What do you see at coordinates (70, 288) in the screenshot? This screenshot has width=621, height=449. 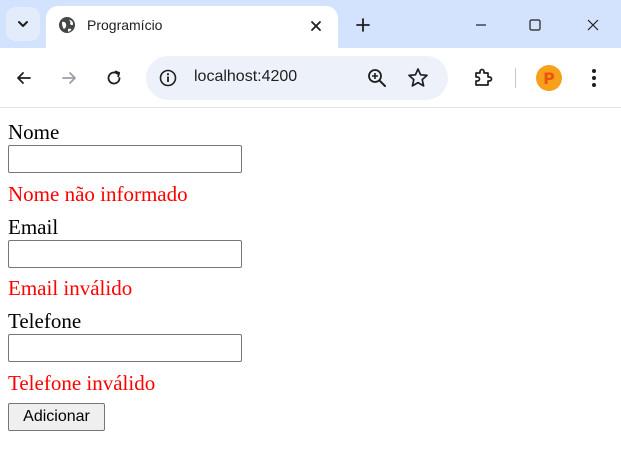 I see `email-error: Email inválido` at bounding box center [70, 288].